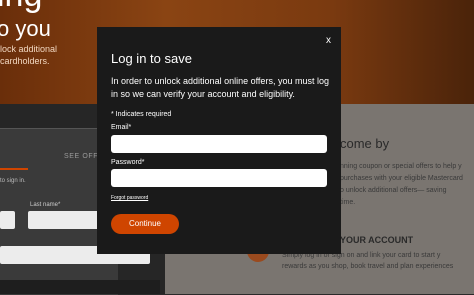  Describe the element at coordinates (13, 181) in the screenshot. I see `signin-hint: to sign in.` at that location.